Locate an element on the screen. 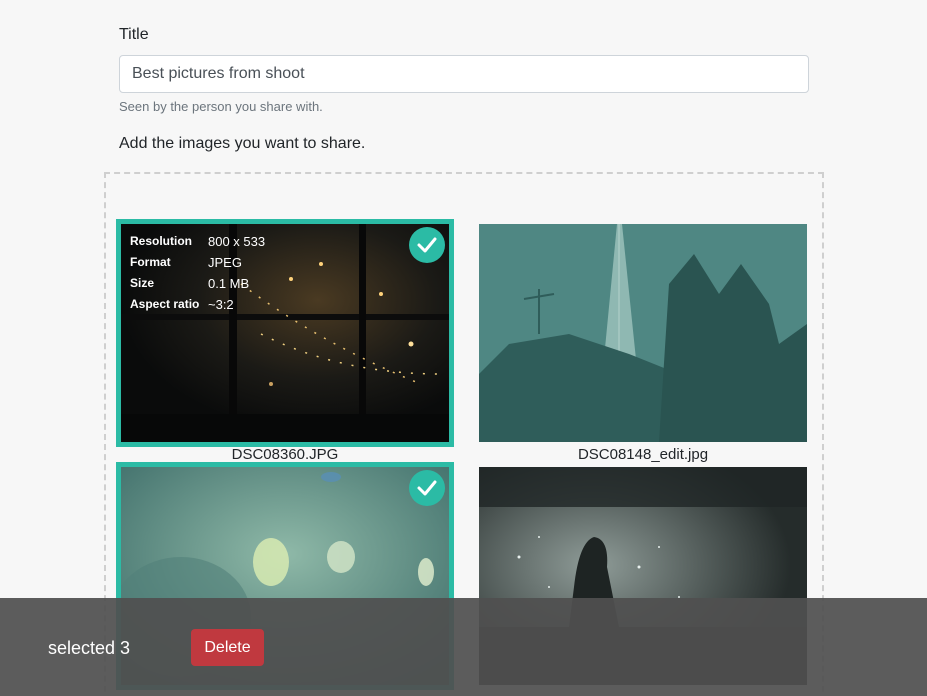 The width and height of the screenshot is (927, 696). meta-key: Format is located at coordinates (150, 262).